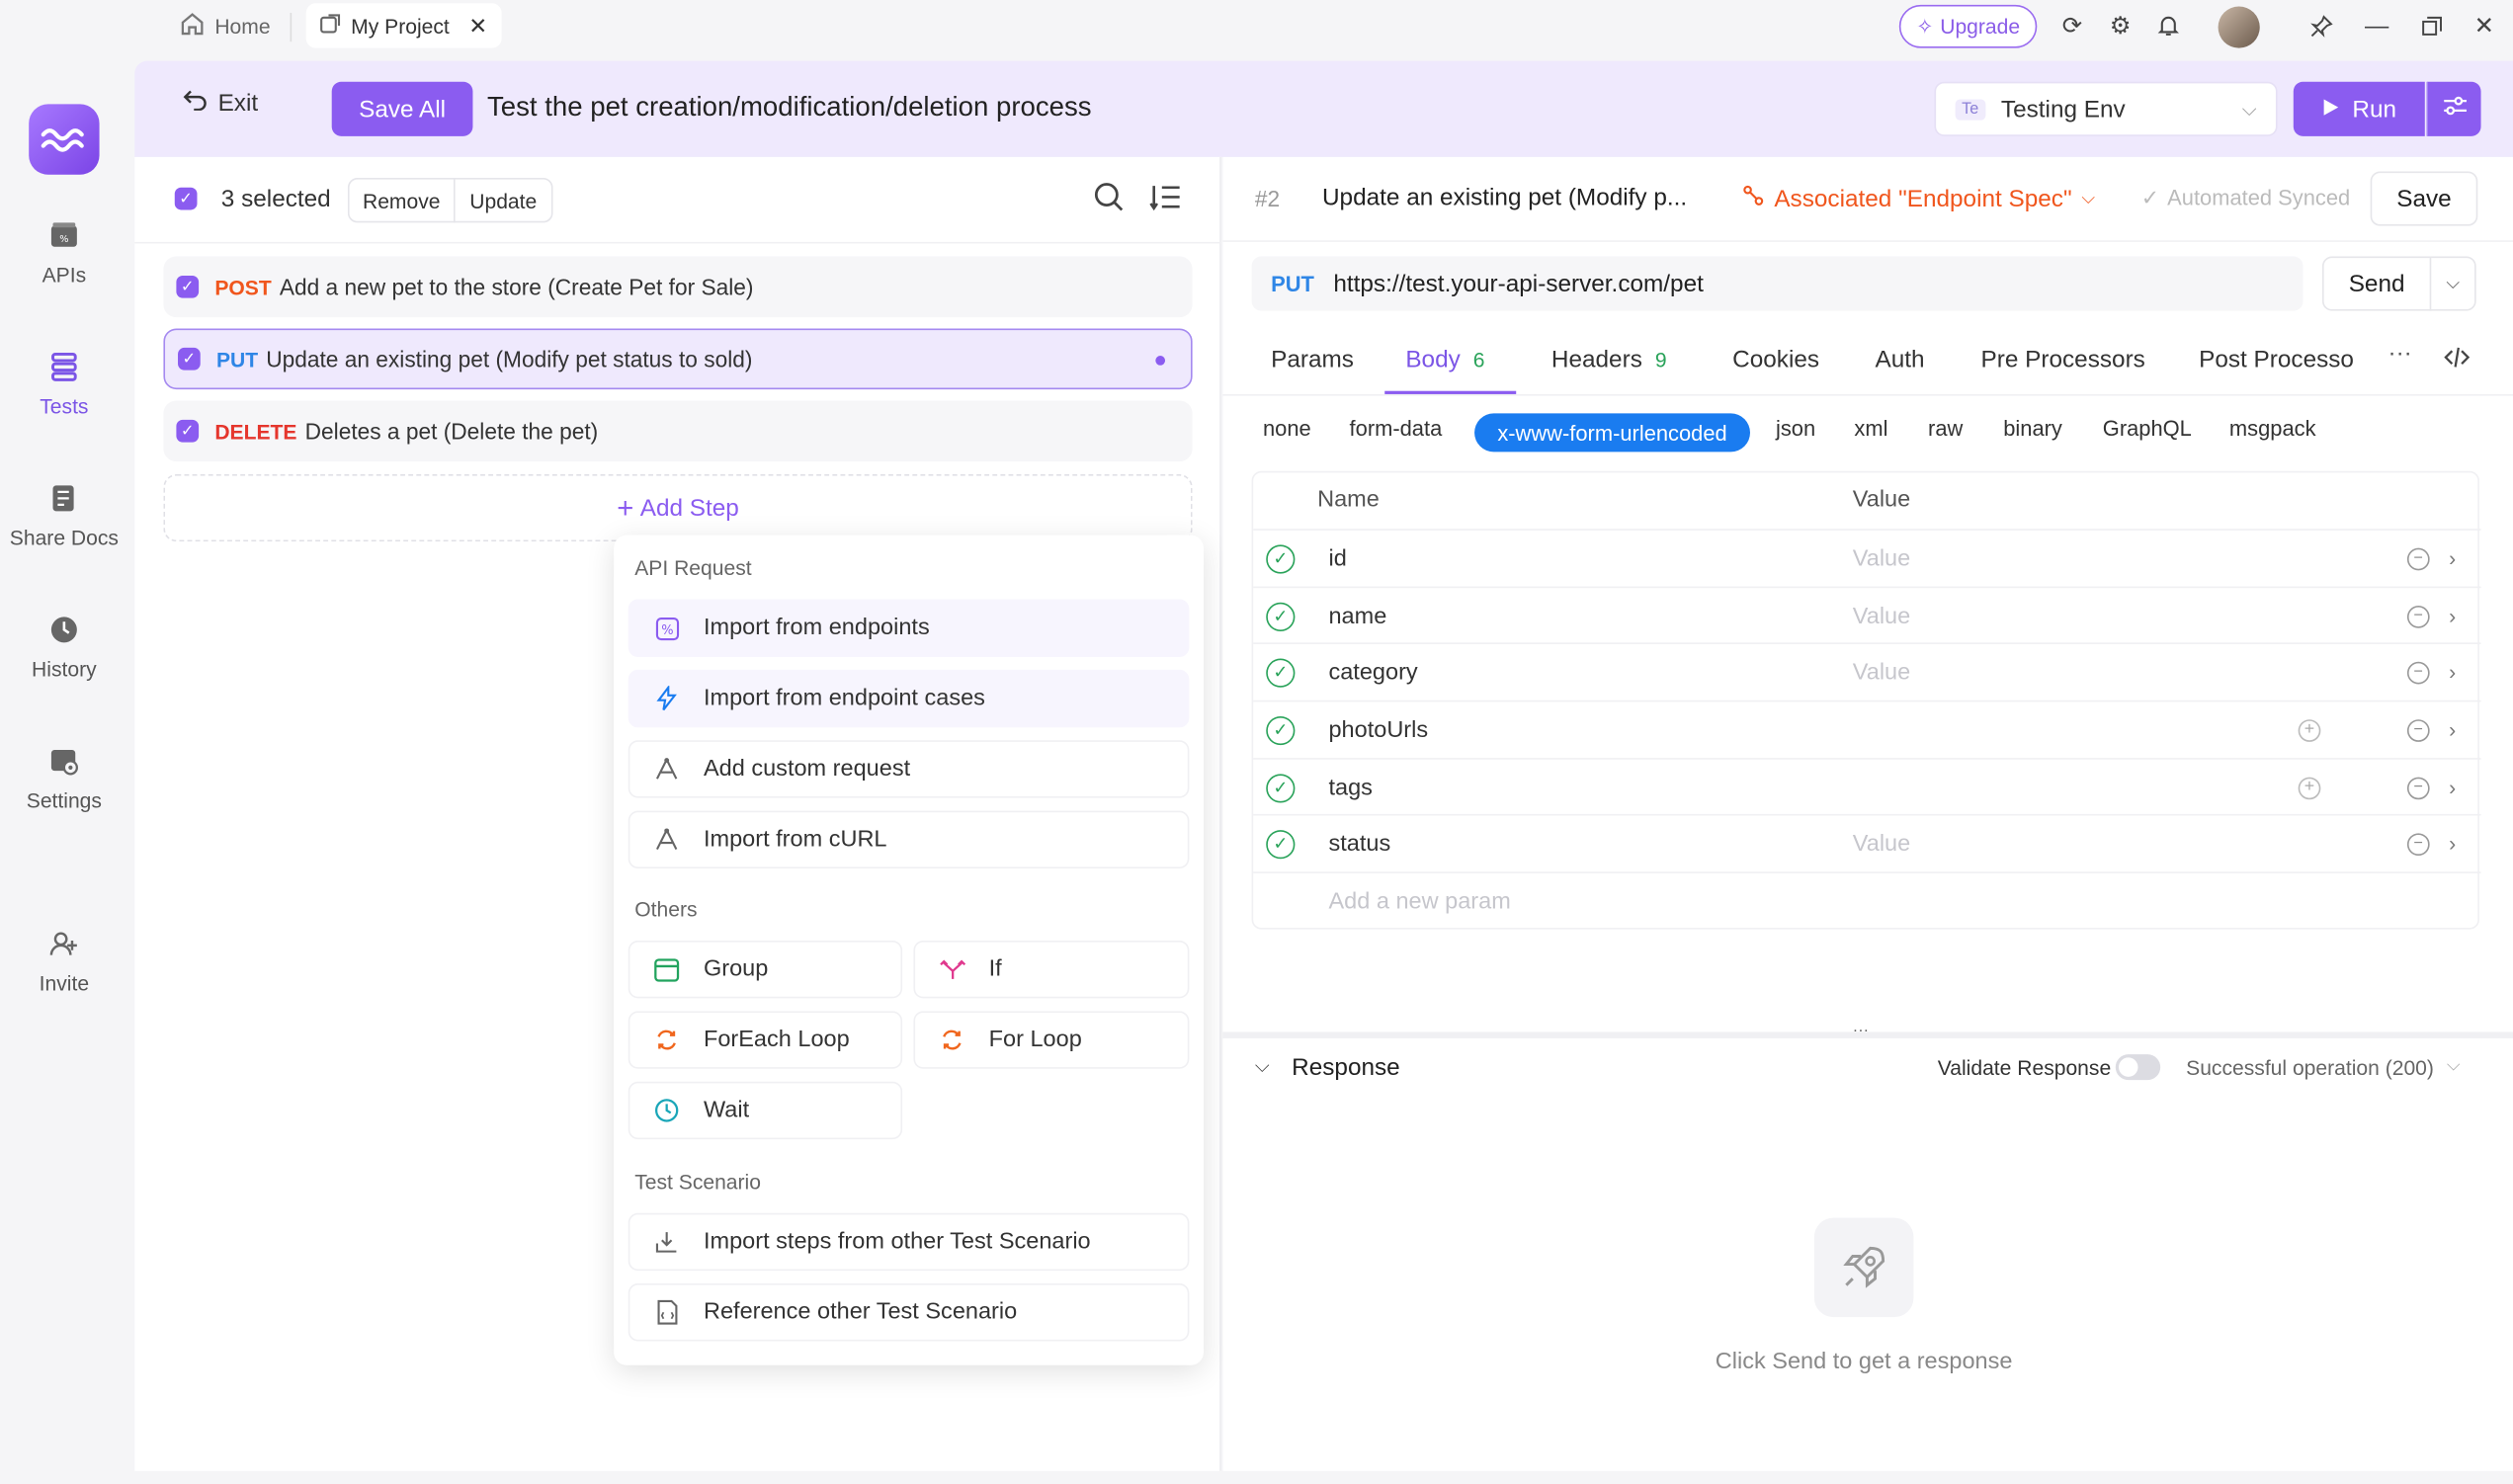 Image resolution: width=2513 pixels, height=1484 pixels. I want to click on run-button: Run, so click(2359, 108).